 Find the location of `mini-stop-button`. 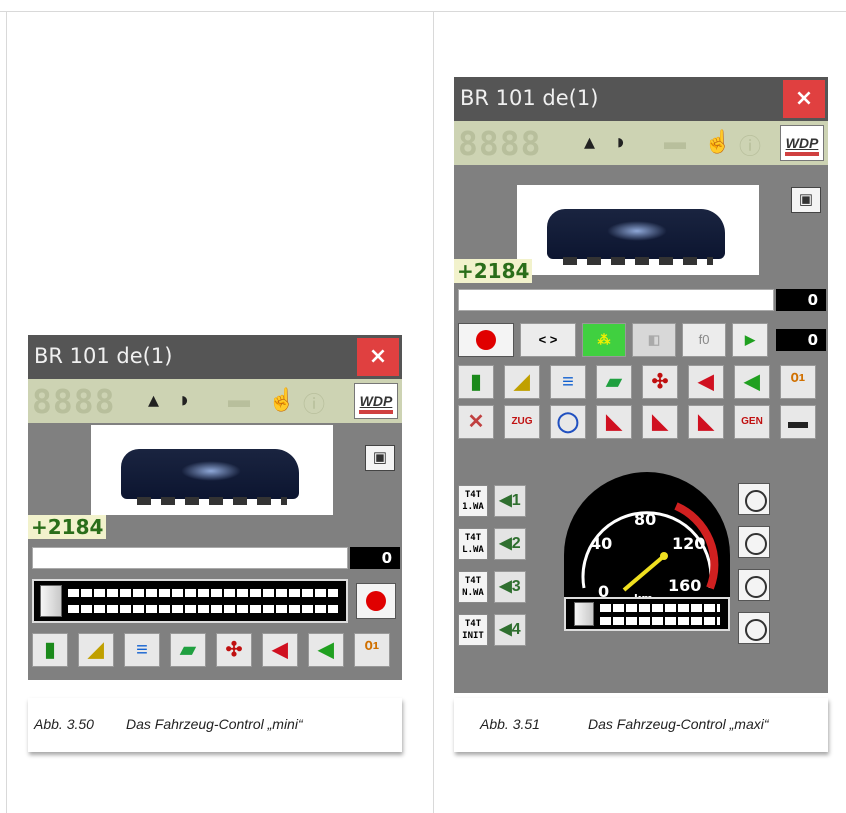

mini-stop-button is located at coordinates (376, 601).